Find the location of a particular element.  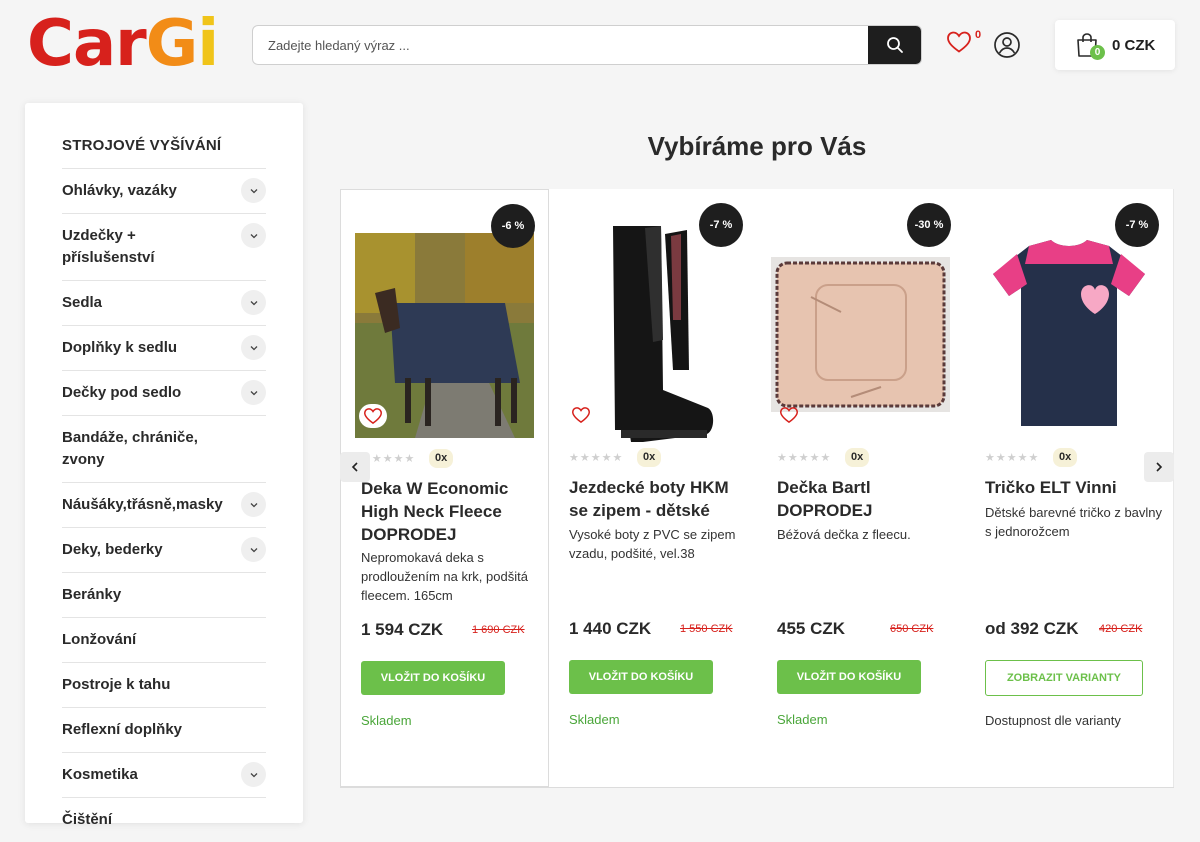

carousel-prev-button is located at coordinates (355, 467).